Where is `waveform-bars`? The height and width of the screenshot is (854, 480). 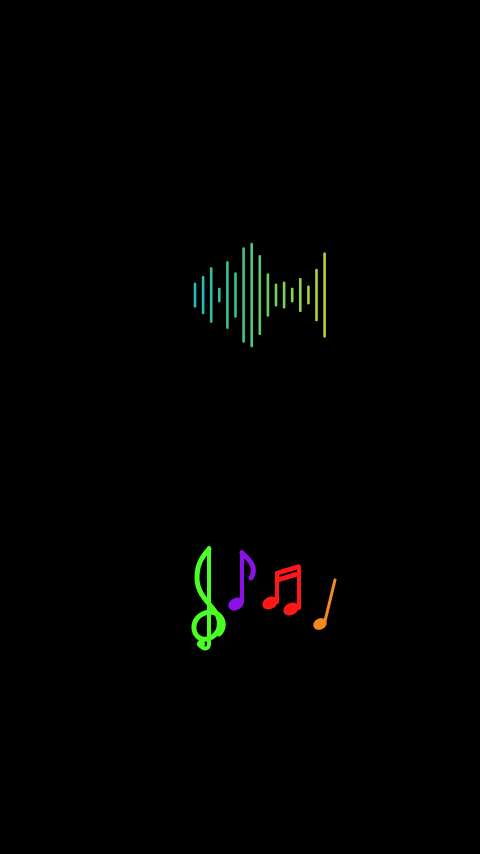
waveform-bars is located at coordinates (259, 295).